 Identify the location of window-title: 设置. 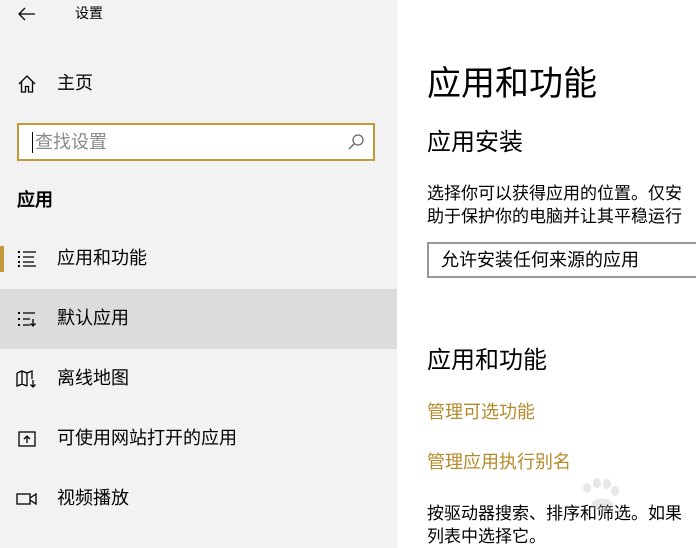
(89, 14).